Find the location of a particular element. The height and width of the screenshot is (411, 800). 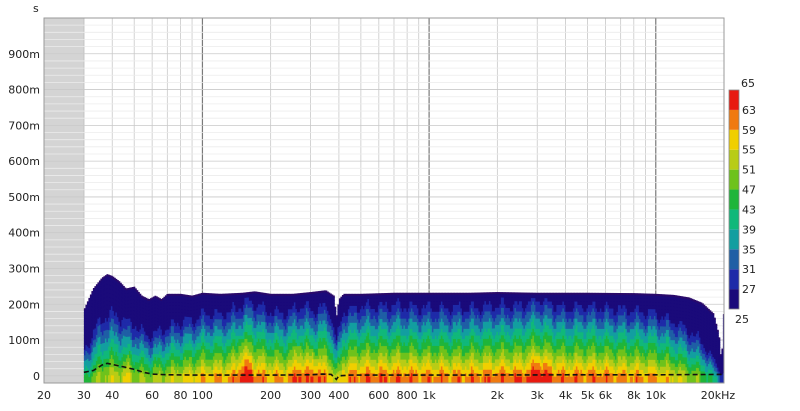

excluded-frequency-region is located at coordinates (64, 200).